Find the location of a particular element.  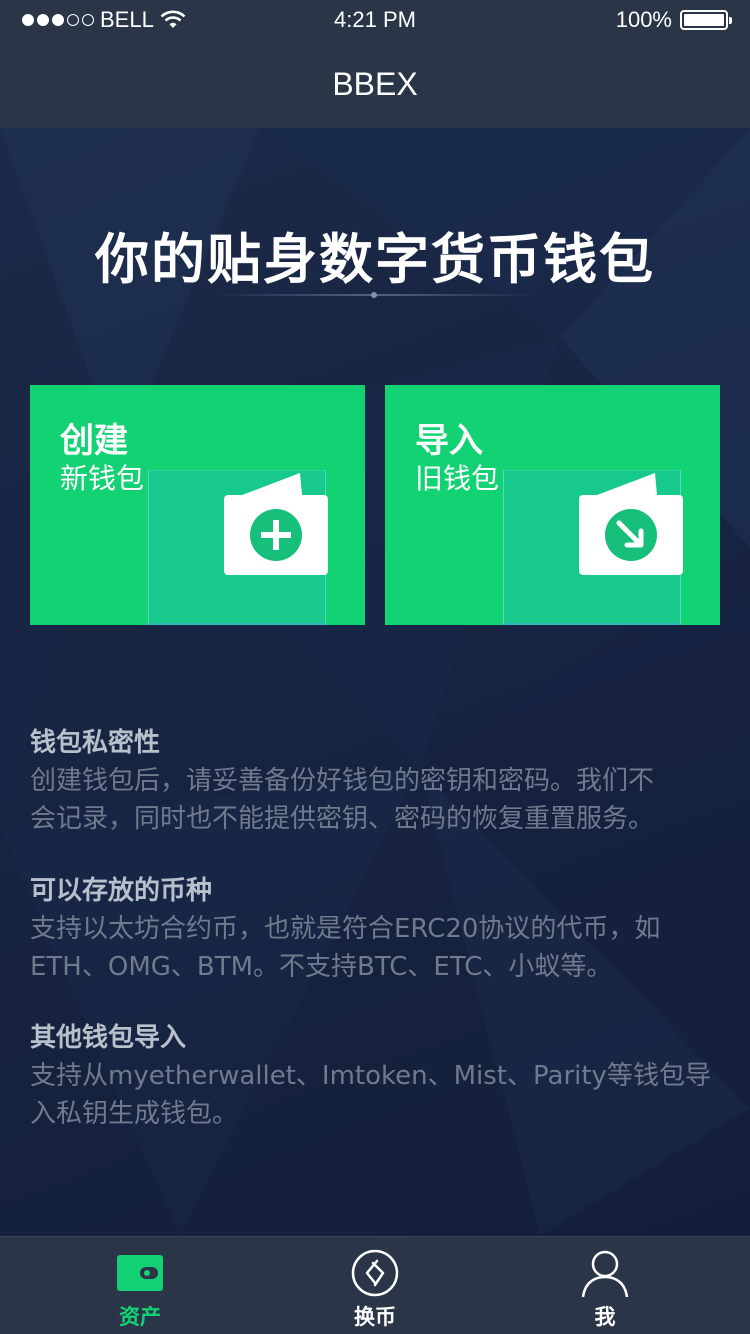

tab-label: 我 is located at coordinates (605, 1317).